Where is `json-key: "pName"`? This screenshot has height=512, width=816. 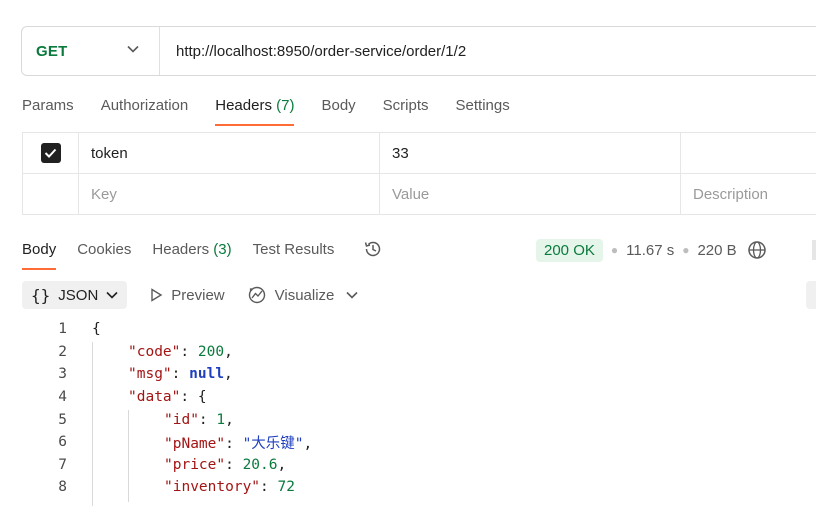 json-key: "pName" is located at coordinates (195, 443).